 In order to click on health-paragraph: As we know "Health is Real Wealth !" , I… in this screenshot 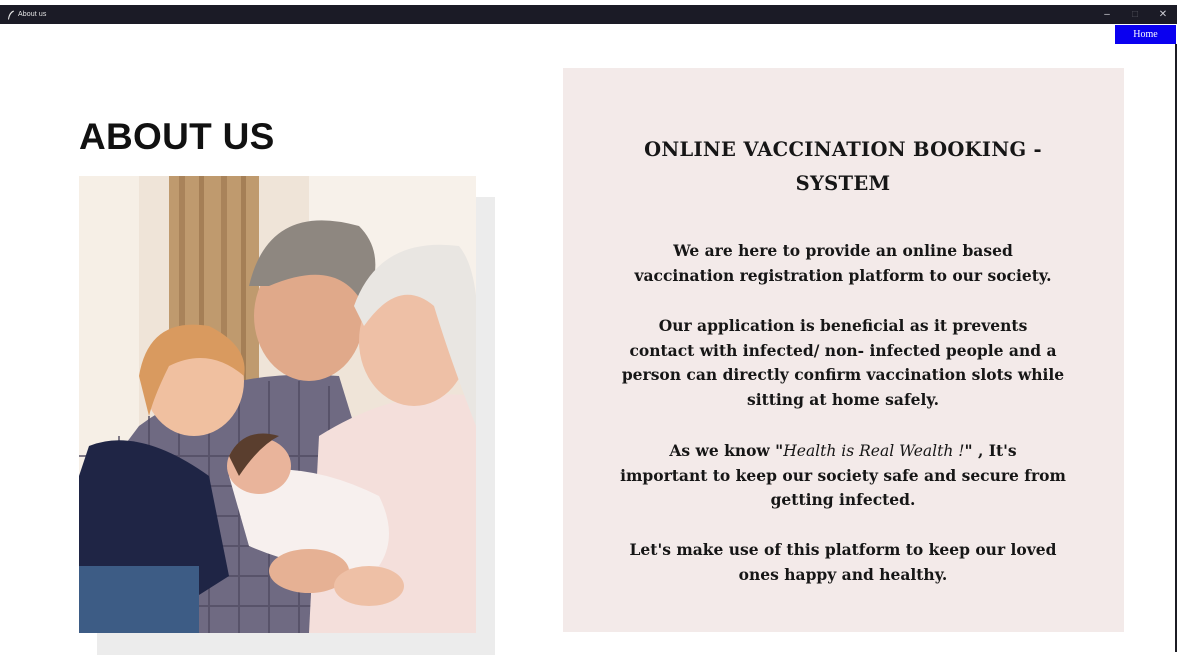, I will do `click(843, 476)`.